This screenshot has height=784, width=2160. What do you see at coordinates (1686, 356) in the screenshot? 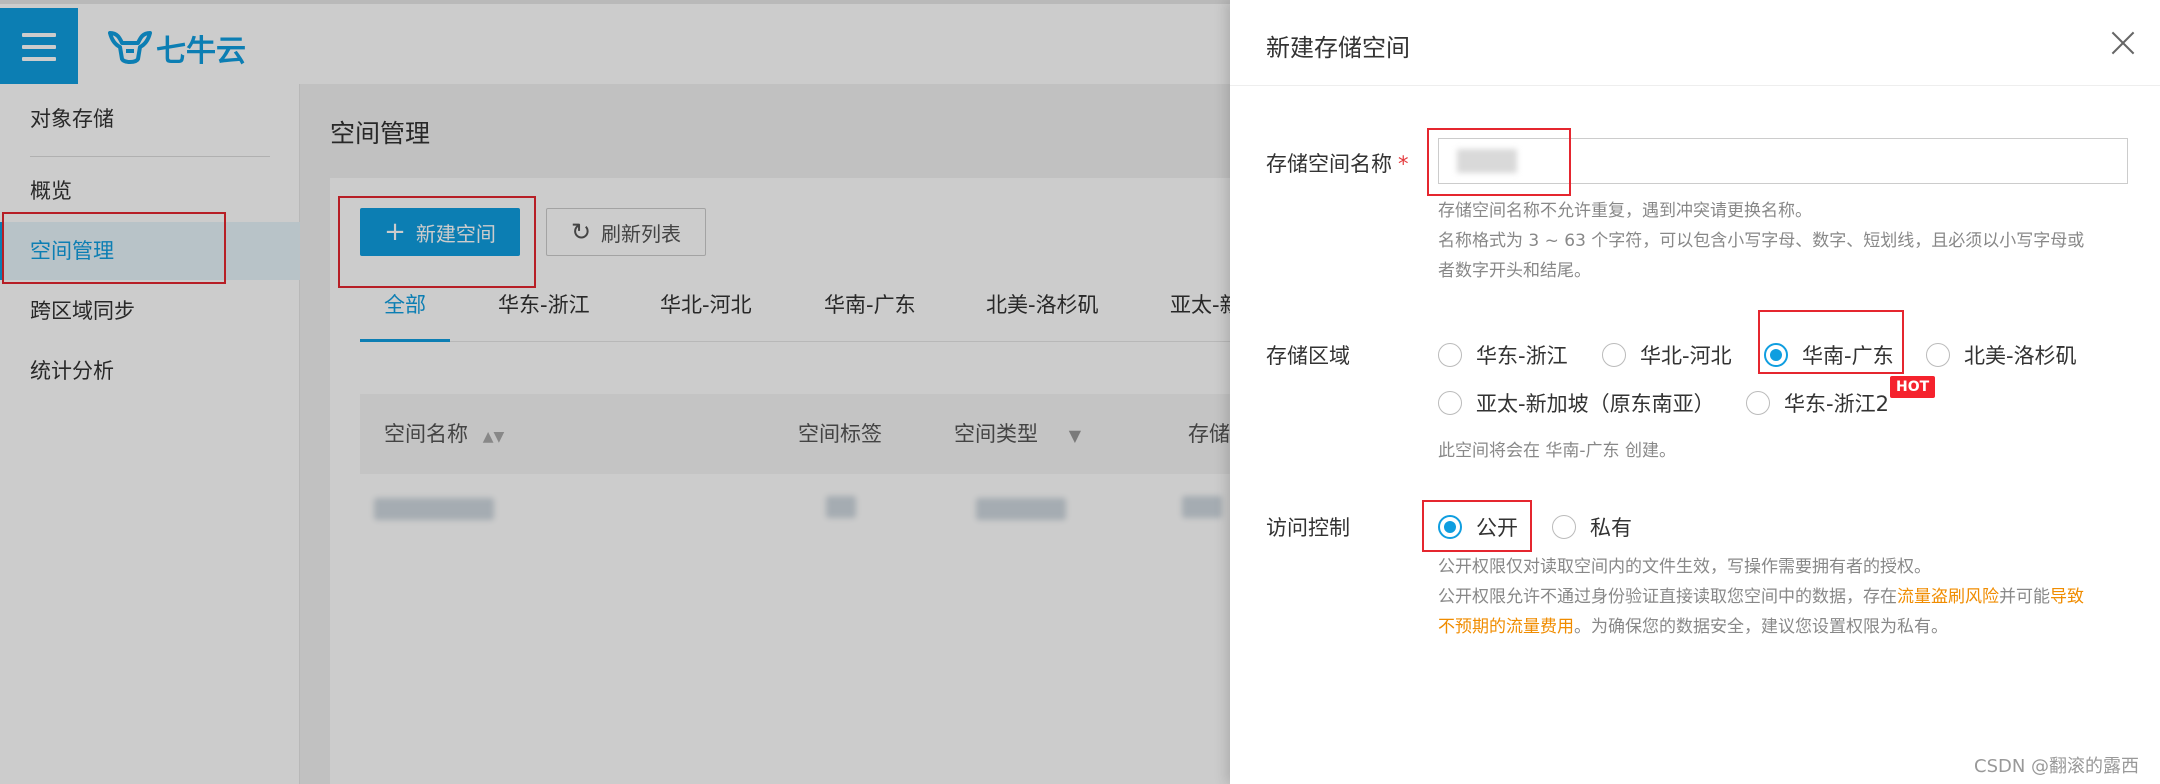
I see `region-option-label: 华北-河北` at bounding box center [1686, 356].